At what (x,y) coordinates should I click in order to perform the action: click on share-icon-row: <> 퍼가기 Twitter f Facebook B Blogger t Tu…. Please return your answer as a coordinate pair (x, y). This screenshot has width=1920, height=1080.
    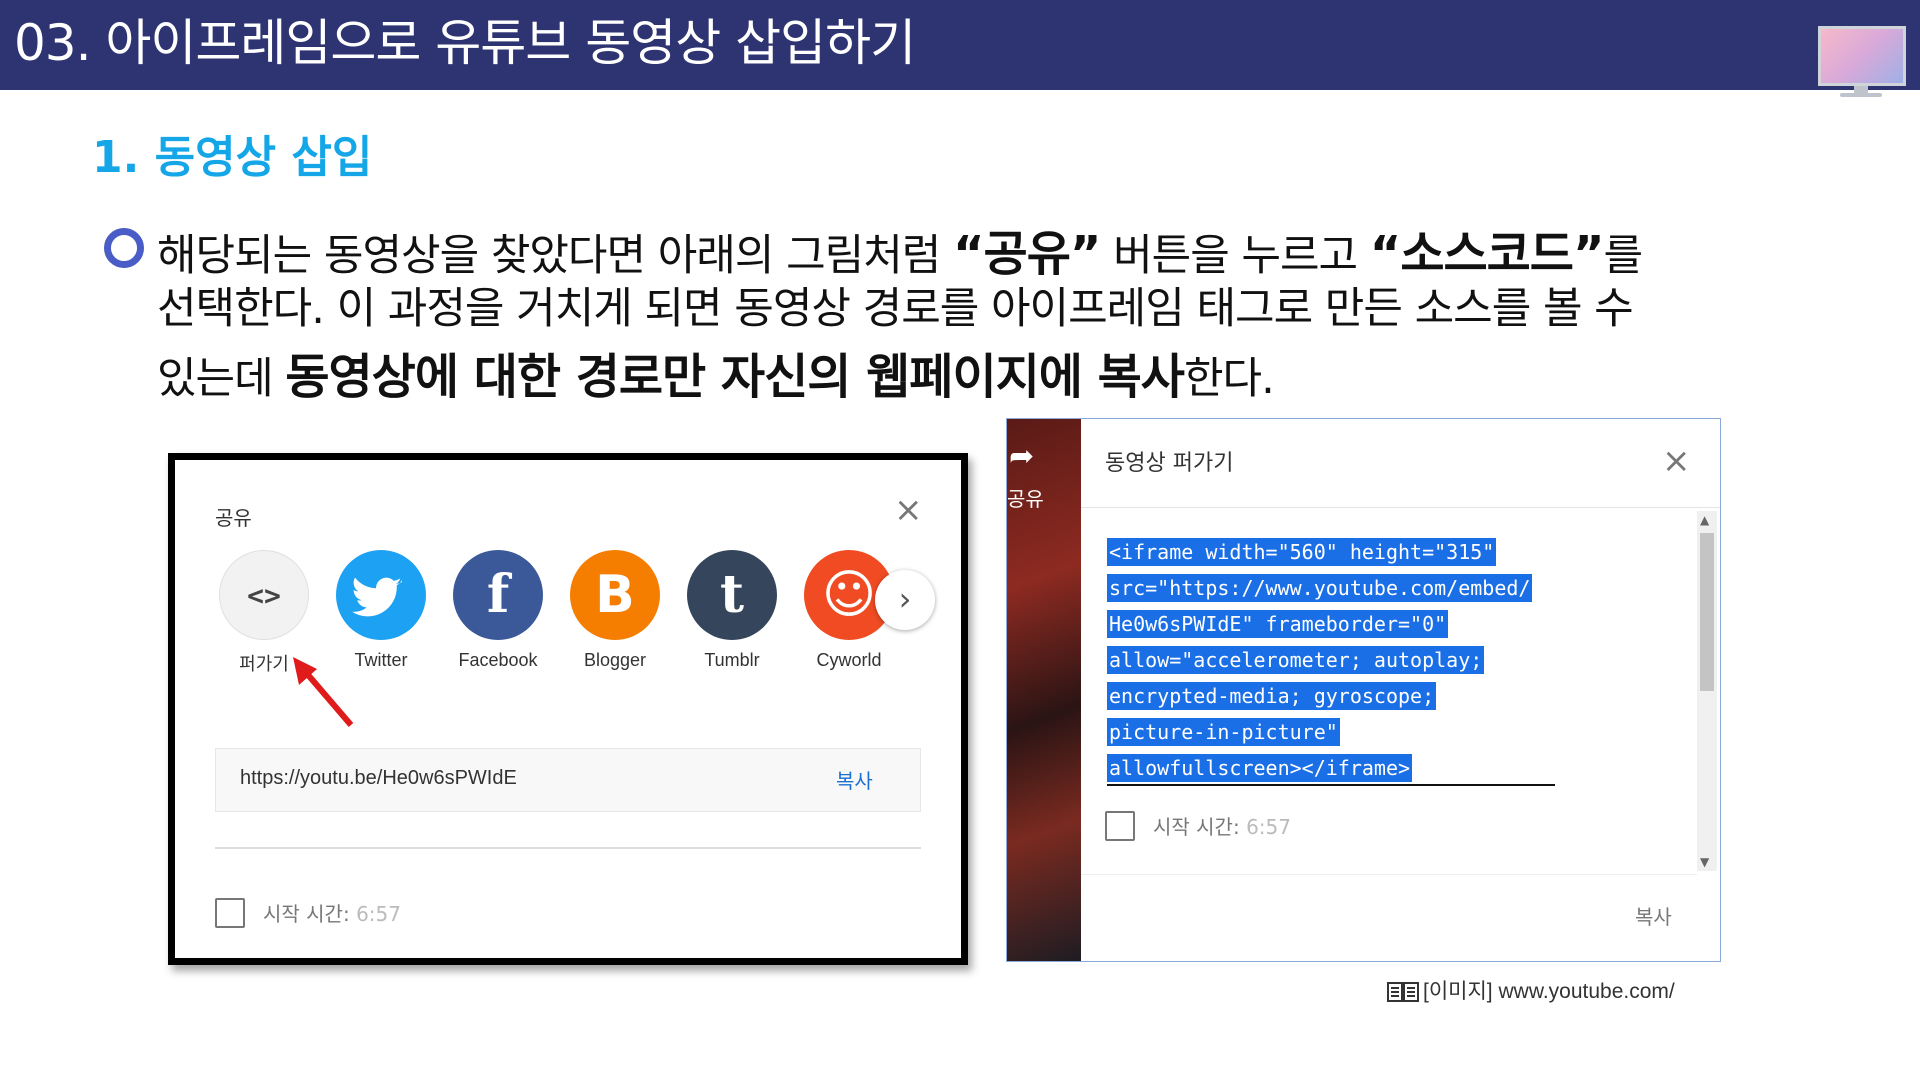
    Looking at the image, I should click on (579, 612).